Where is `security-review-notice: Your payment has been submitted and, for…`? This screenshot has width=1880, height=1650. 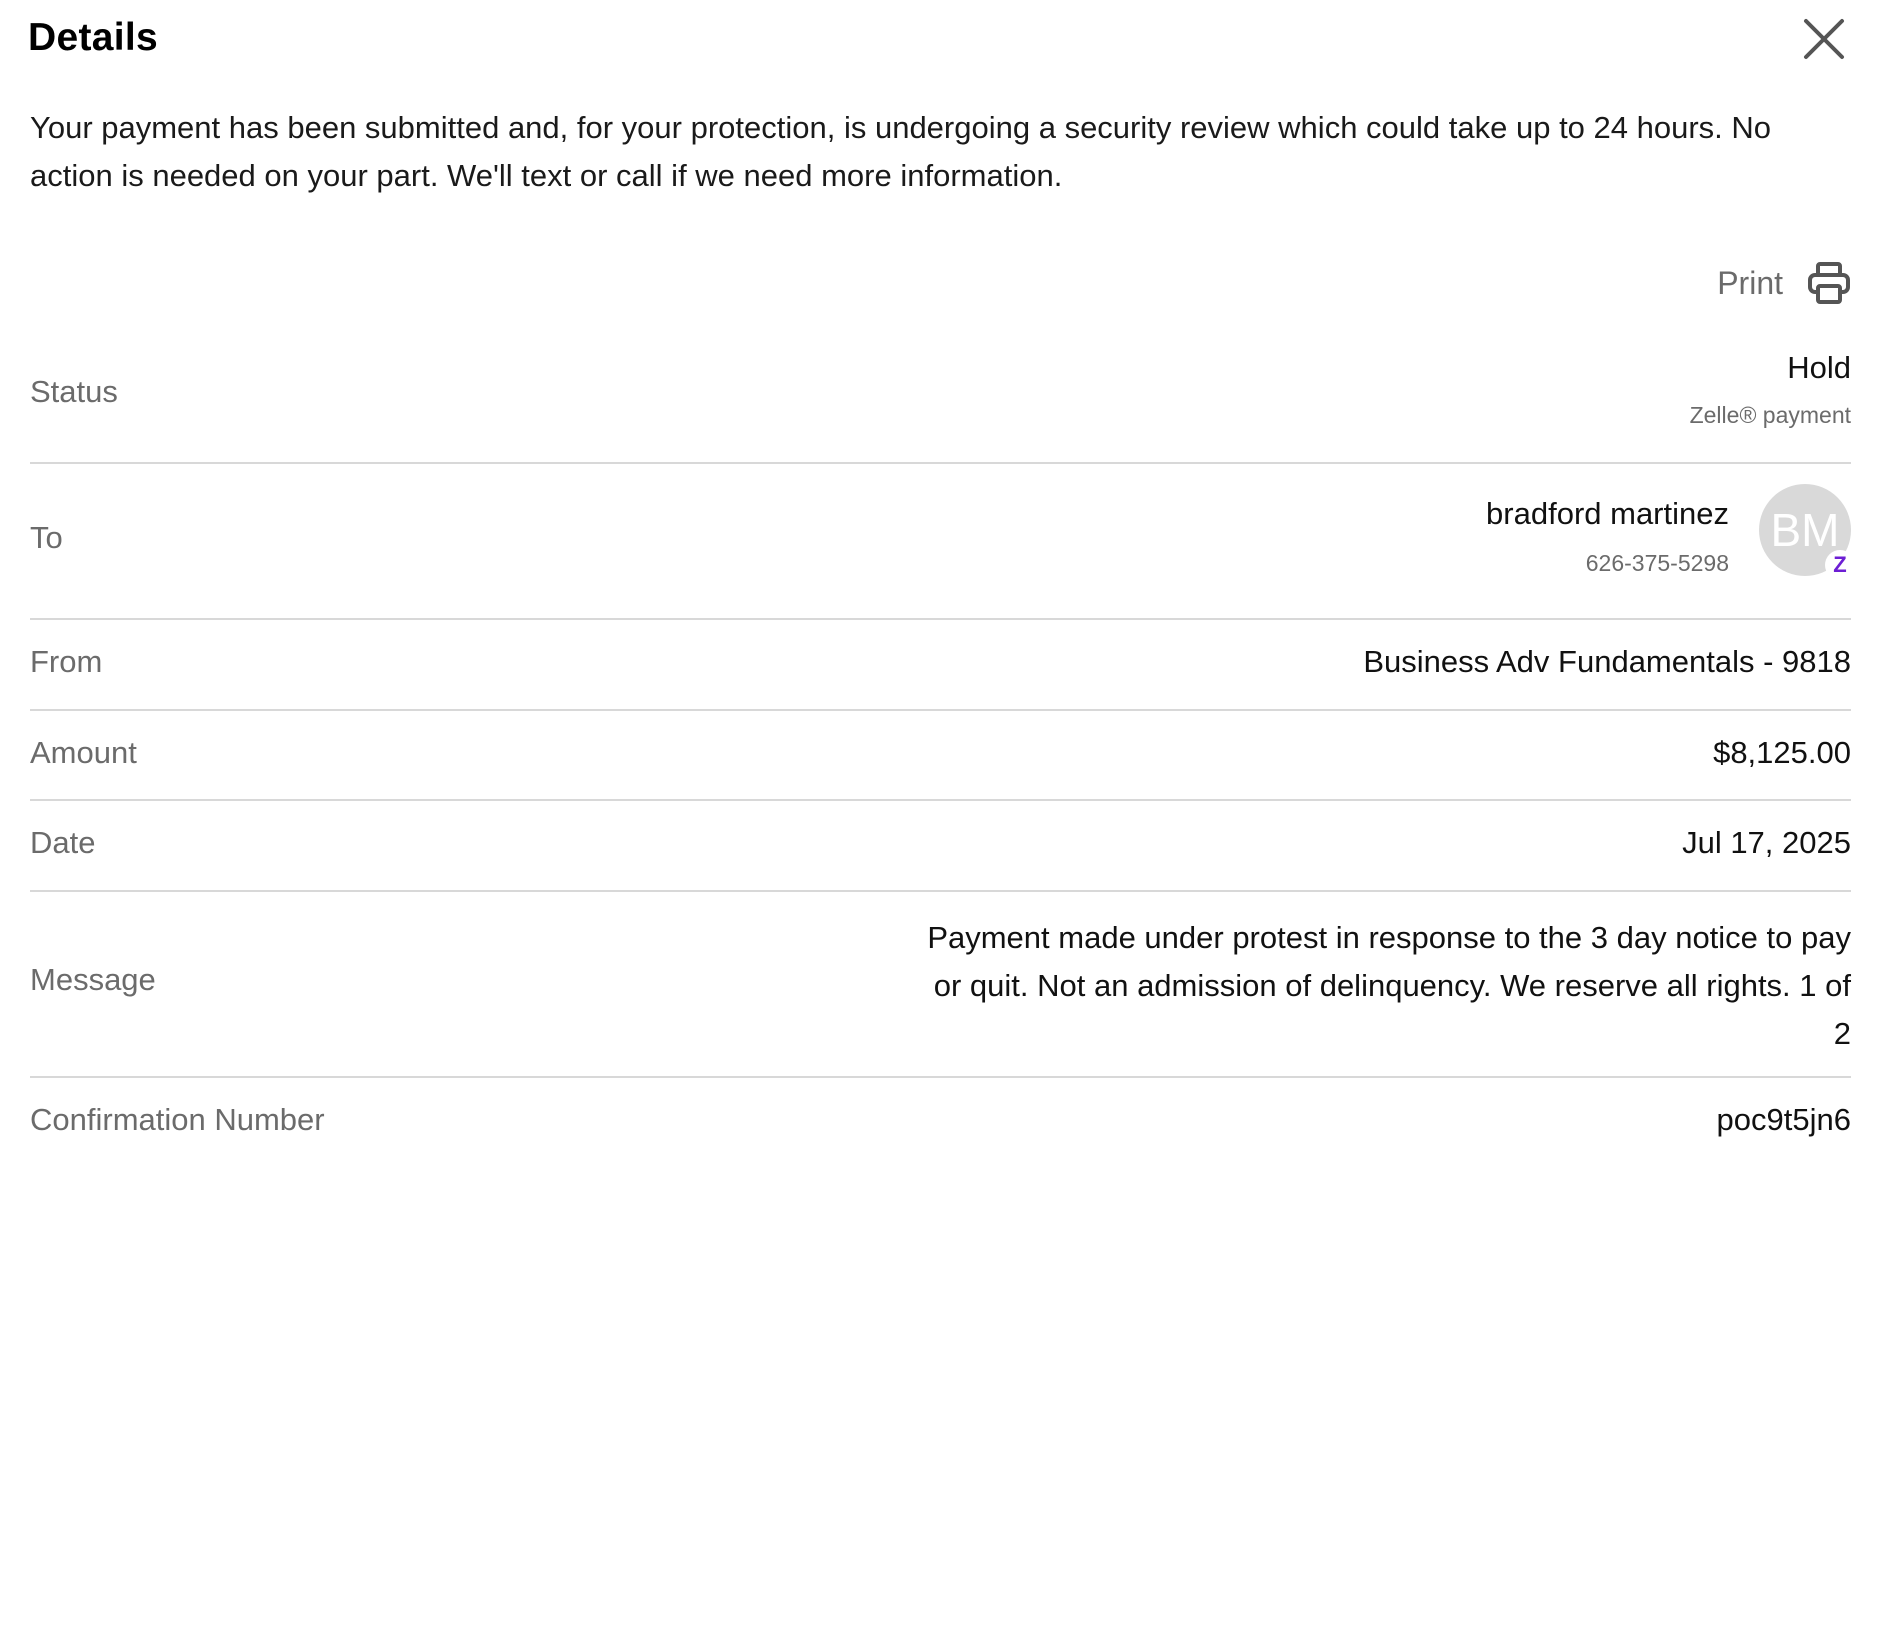
security-review-notice: Your payment has been submitted and, for… is located at coordinates (901, 151).